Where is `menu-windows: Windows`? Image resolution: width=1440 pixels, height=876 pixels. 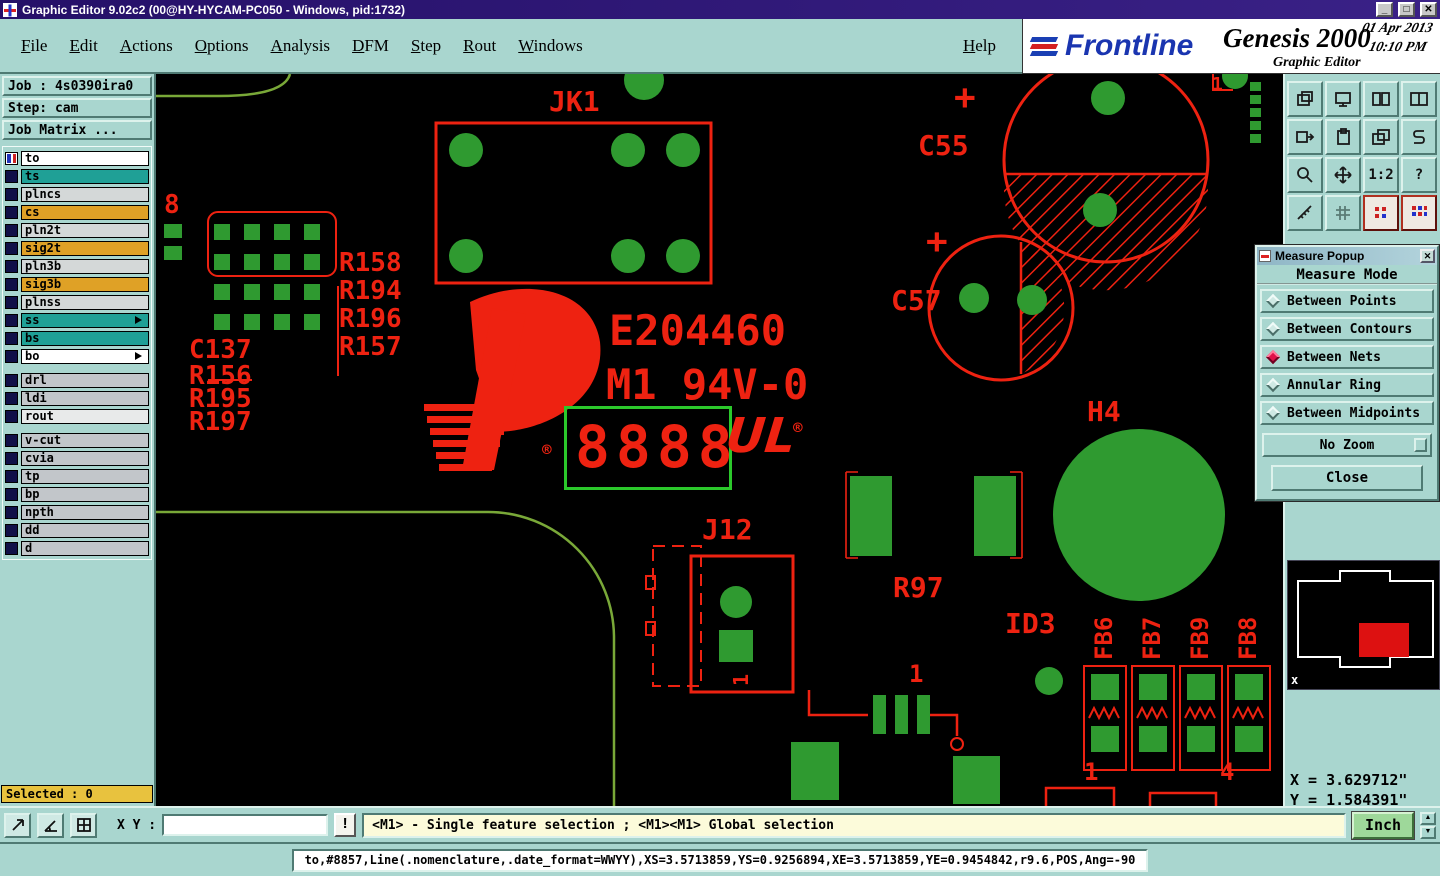
menu-windows: Windows is located at coordinates (550, 46).